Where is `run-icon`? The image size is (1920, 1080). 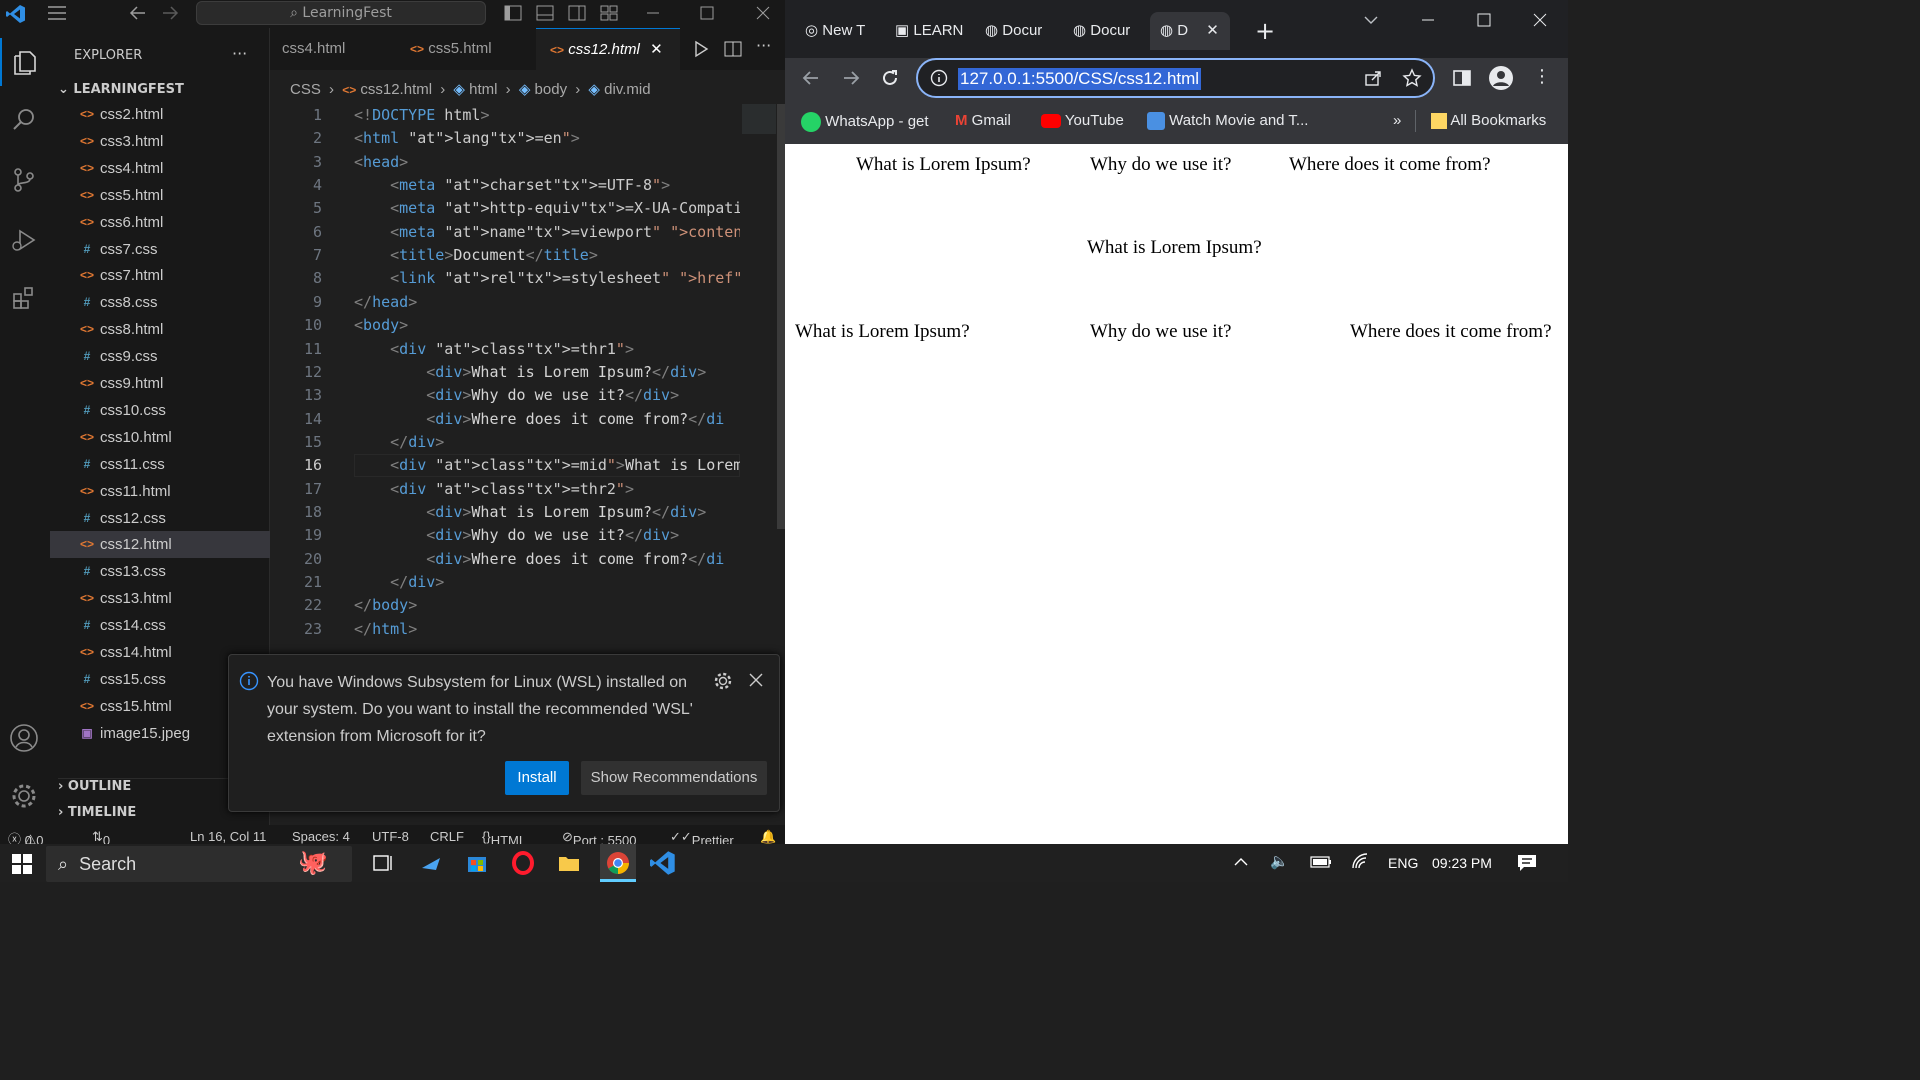
run-icon is located at coordinates (701, 51).